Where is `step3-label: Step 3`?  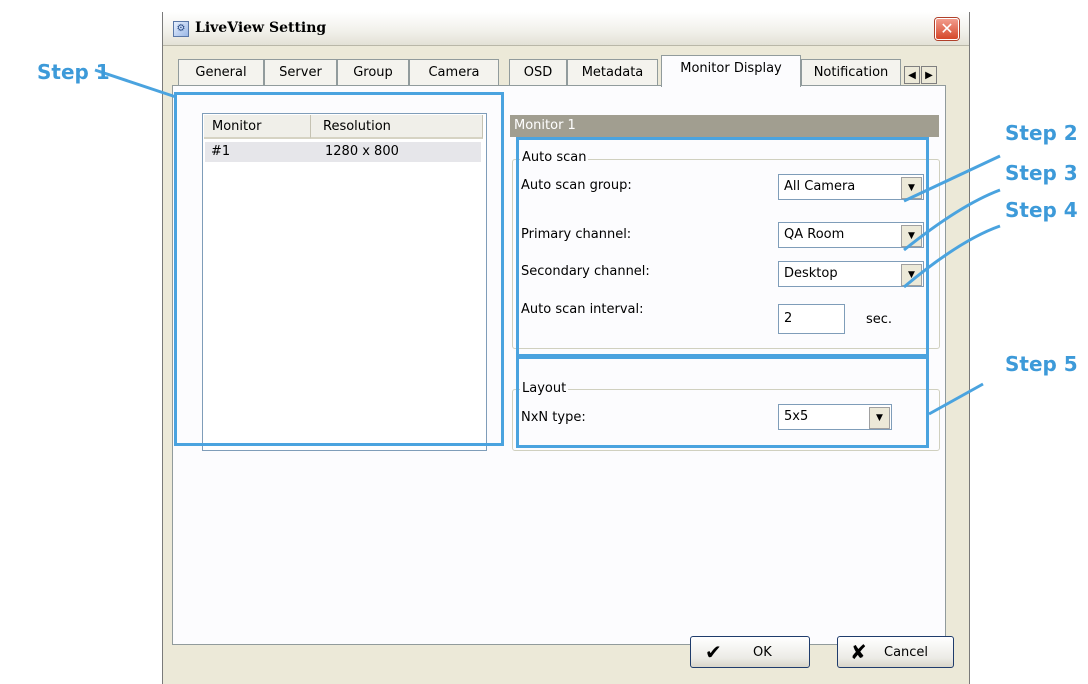 step3-label: Step 3 is located at coordinates (1041, 173).